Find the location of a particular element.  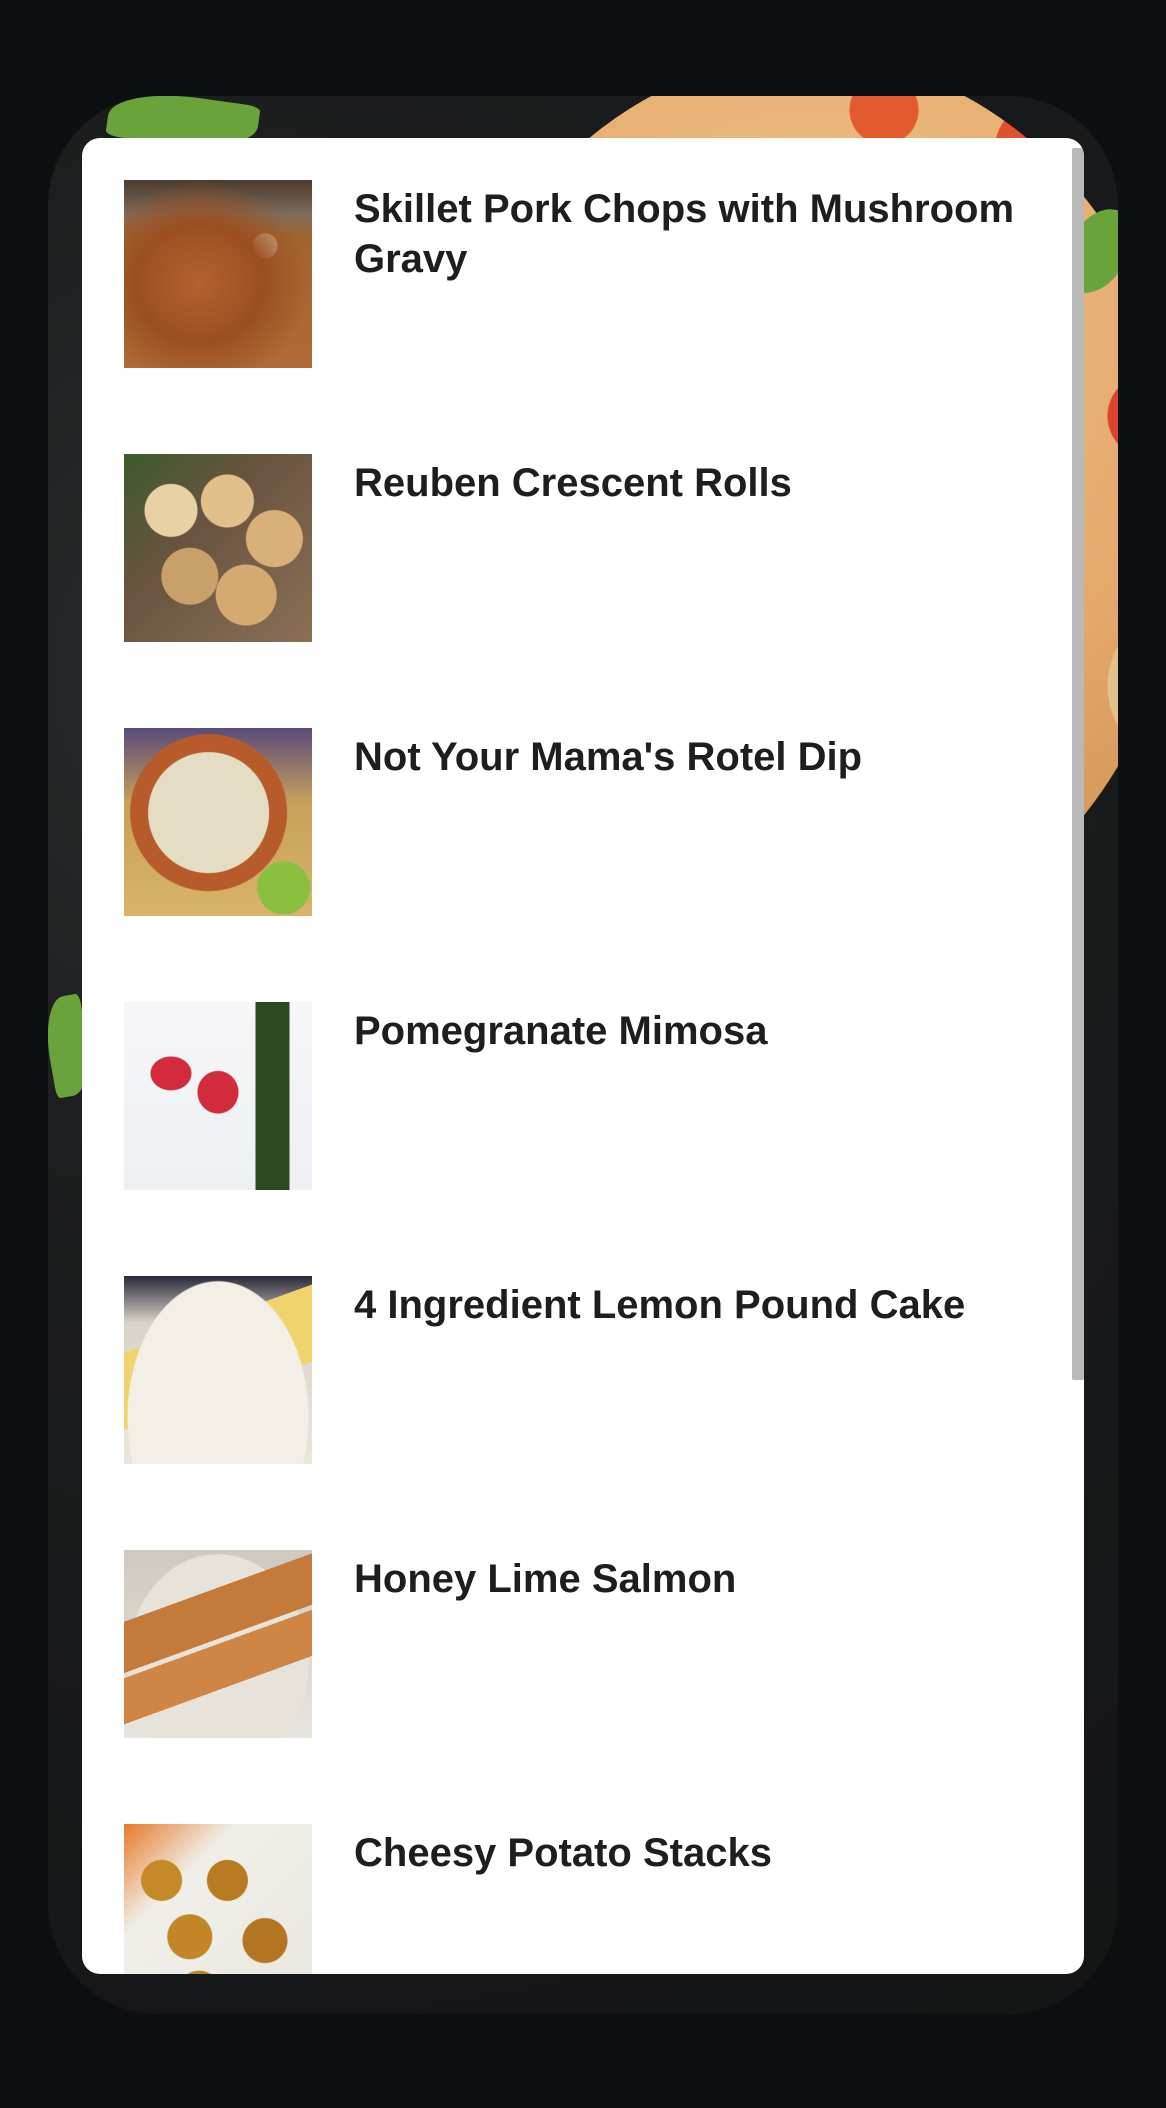

recipe-item: Cheesy Potato Stacks is located at coordinates (577, 1878).